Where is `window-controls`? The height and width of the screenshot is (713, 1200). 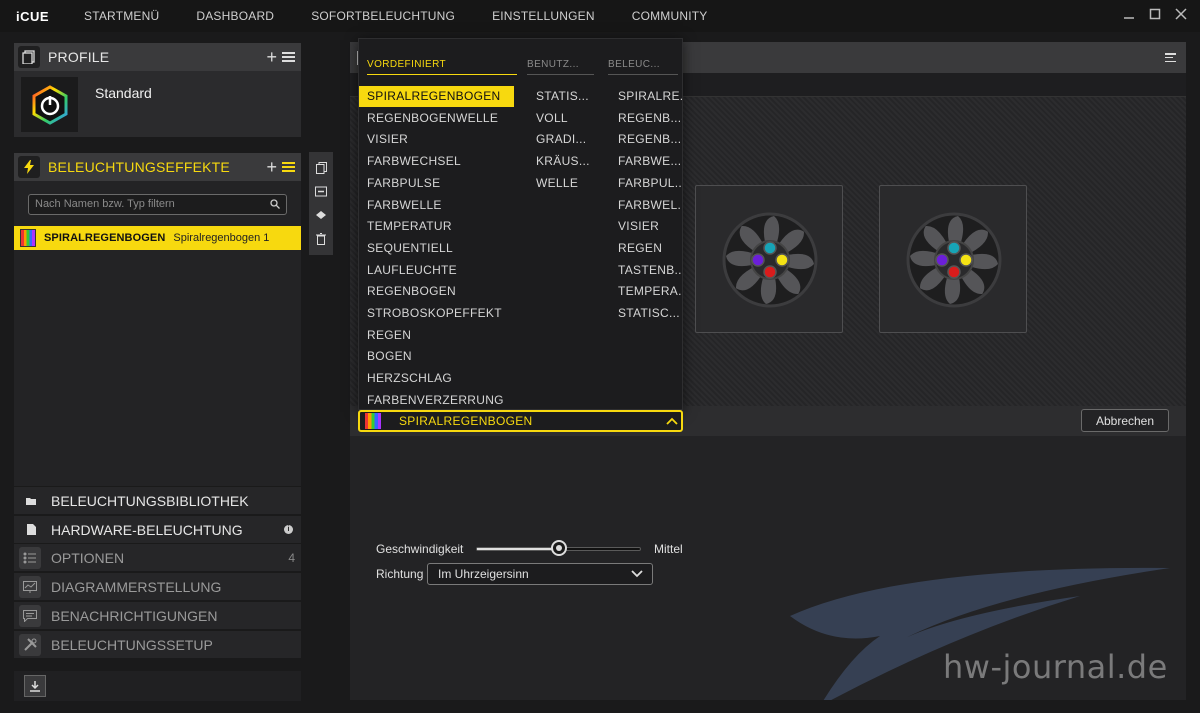 window-controls is located at coordinates (1155, 14).